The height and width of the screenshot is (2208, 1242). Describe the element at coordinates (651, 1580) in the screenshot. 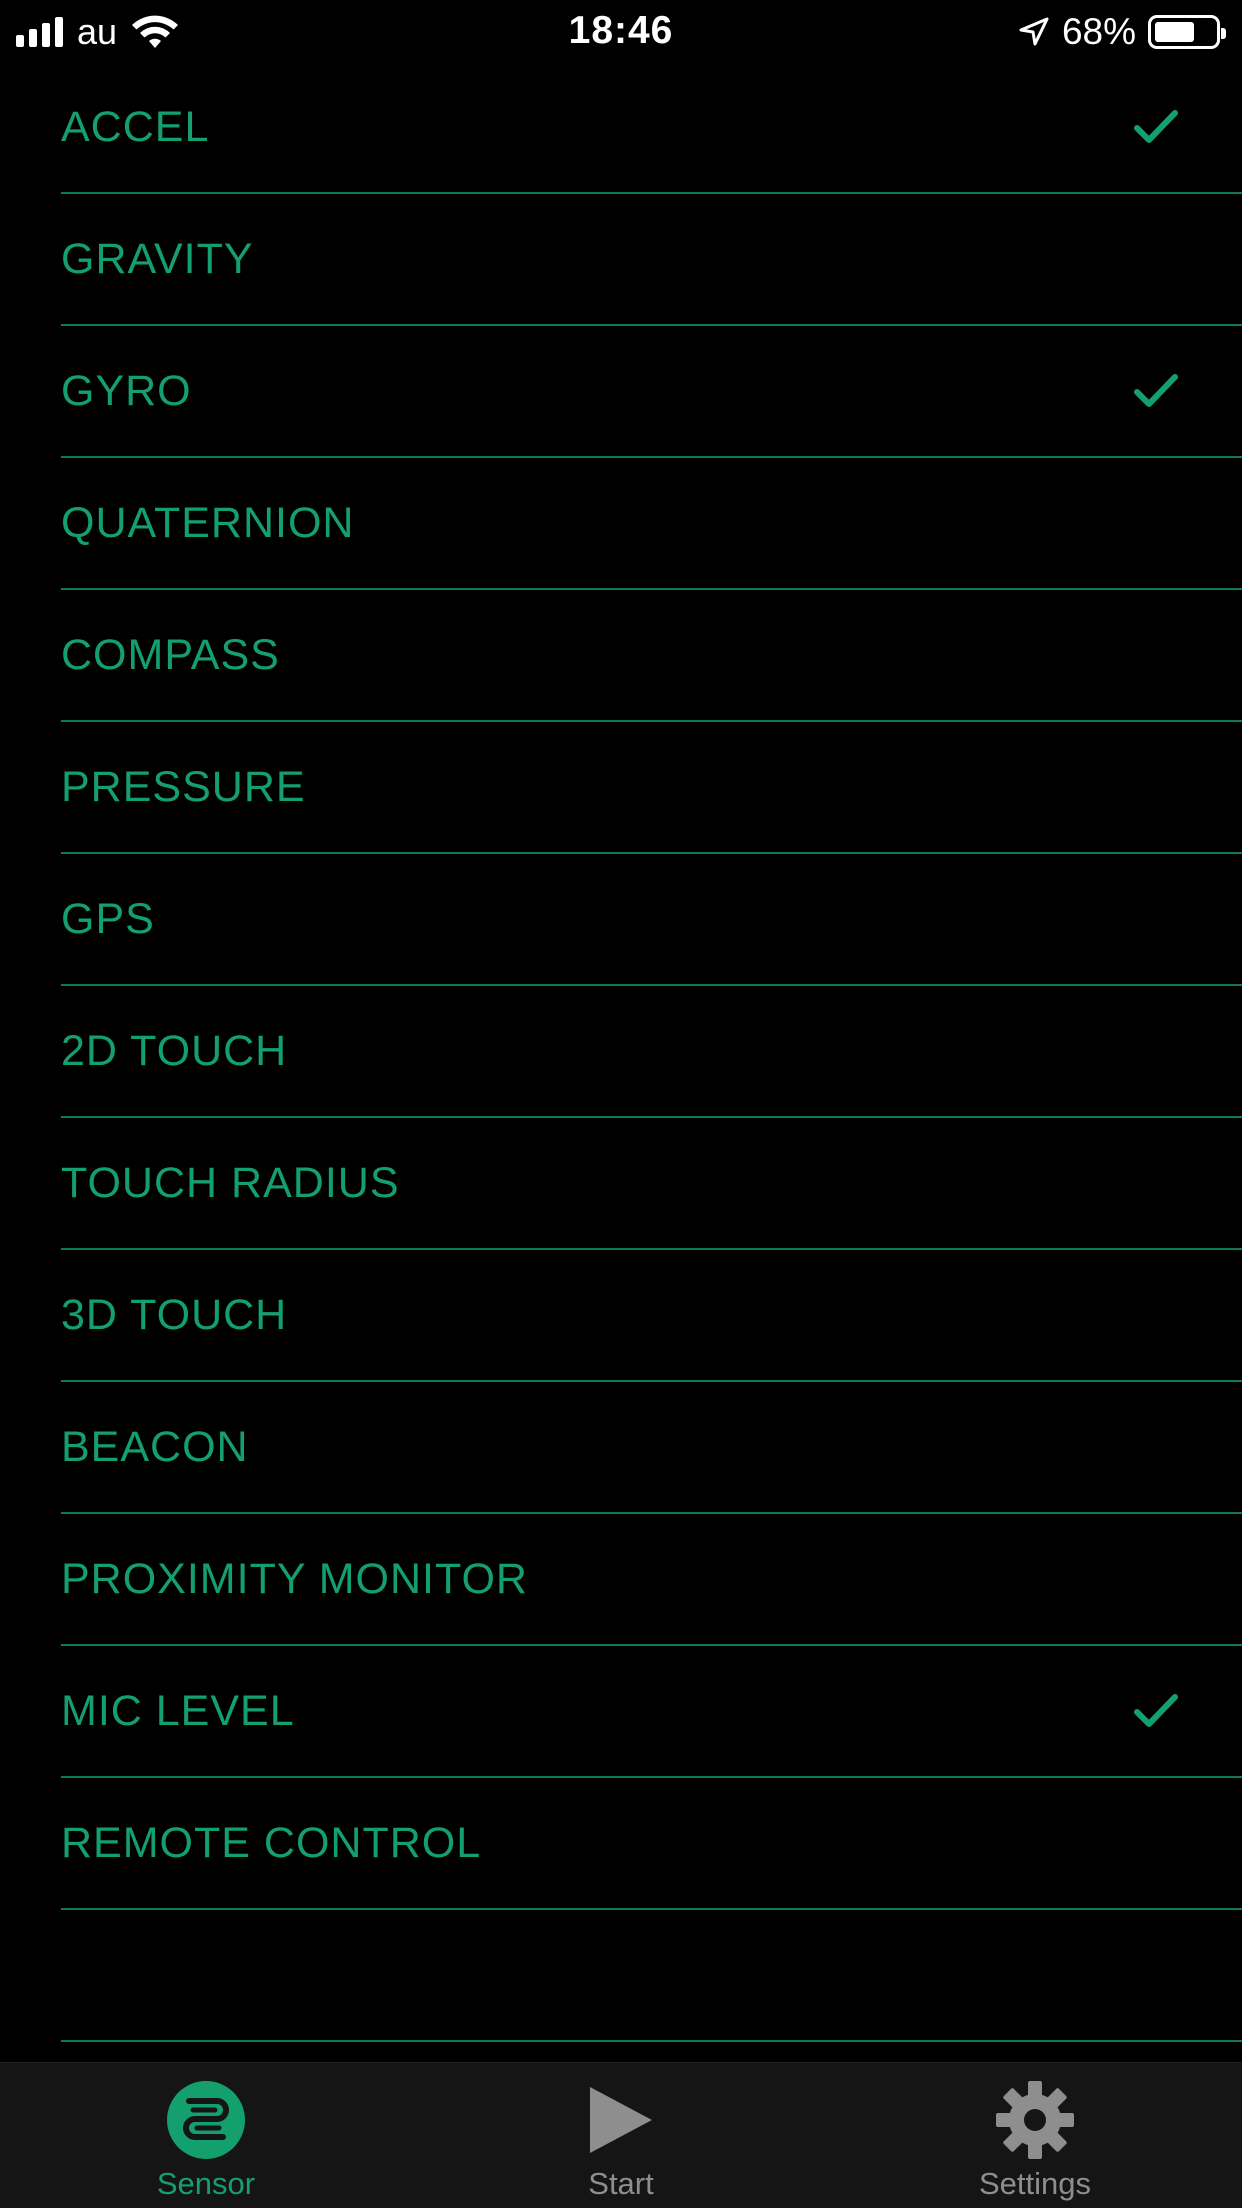

I see `sensor-row: PROXIMITY MONITOR` at that location.